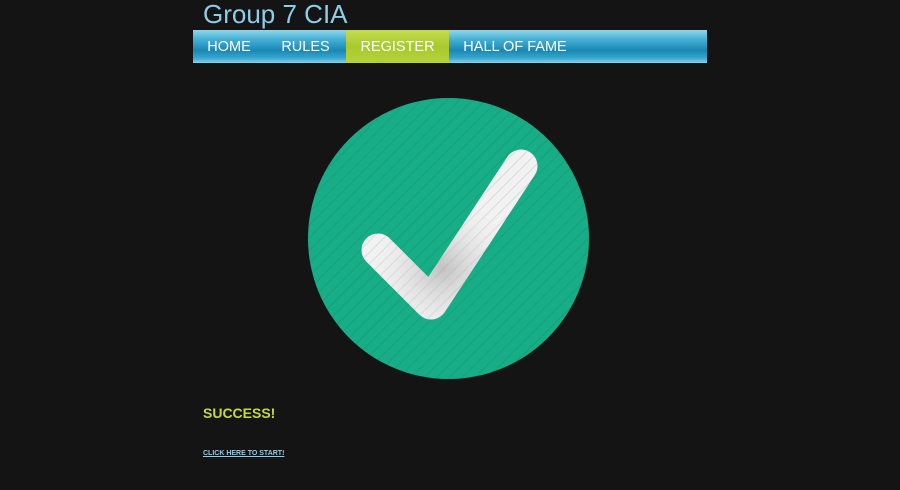  Describe the element at coordinates (305, 46) in the screenshot. I see `nav-rules: RULES` at that location.